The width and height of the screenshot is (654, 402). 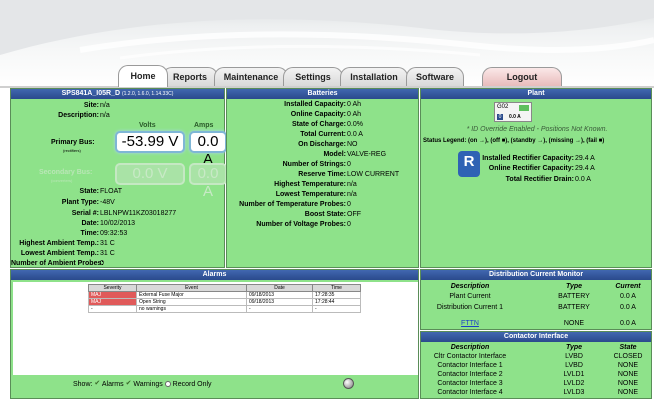 I want to click on dist-col-description: Description, so click(x=470, y=286).